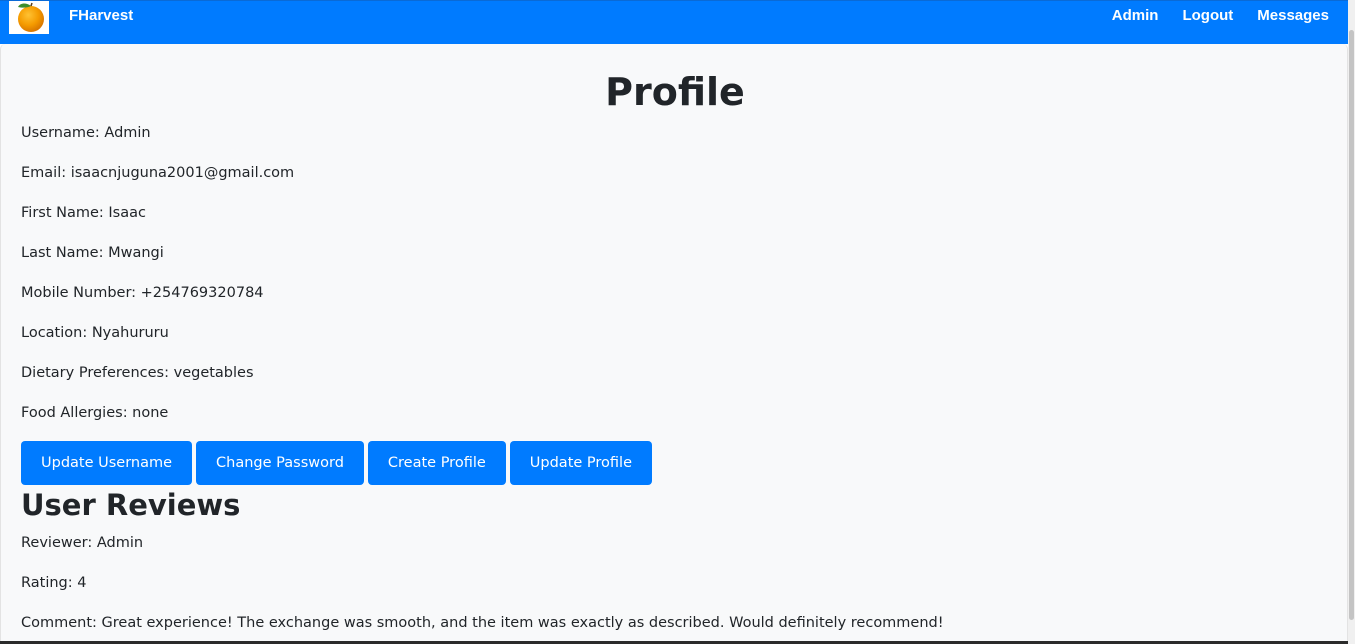 The width and height of the screenshot is (1355, 644). I want to click on review-reviewer: Reviewer: Admin, so click(82, 543).